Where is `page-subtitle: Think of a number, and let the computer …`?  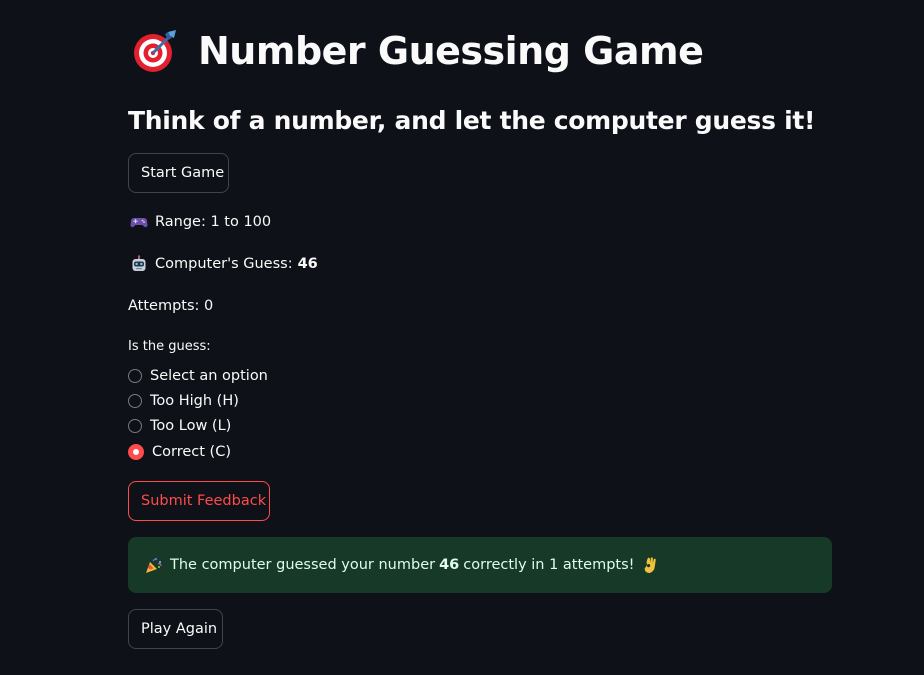 page-subtitle: Think of a number, and let the computer … is located at coordinates (472, 120).